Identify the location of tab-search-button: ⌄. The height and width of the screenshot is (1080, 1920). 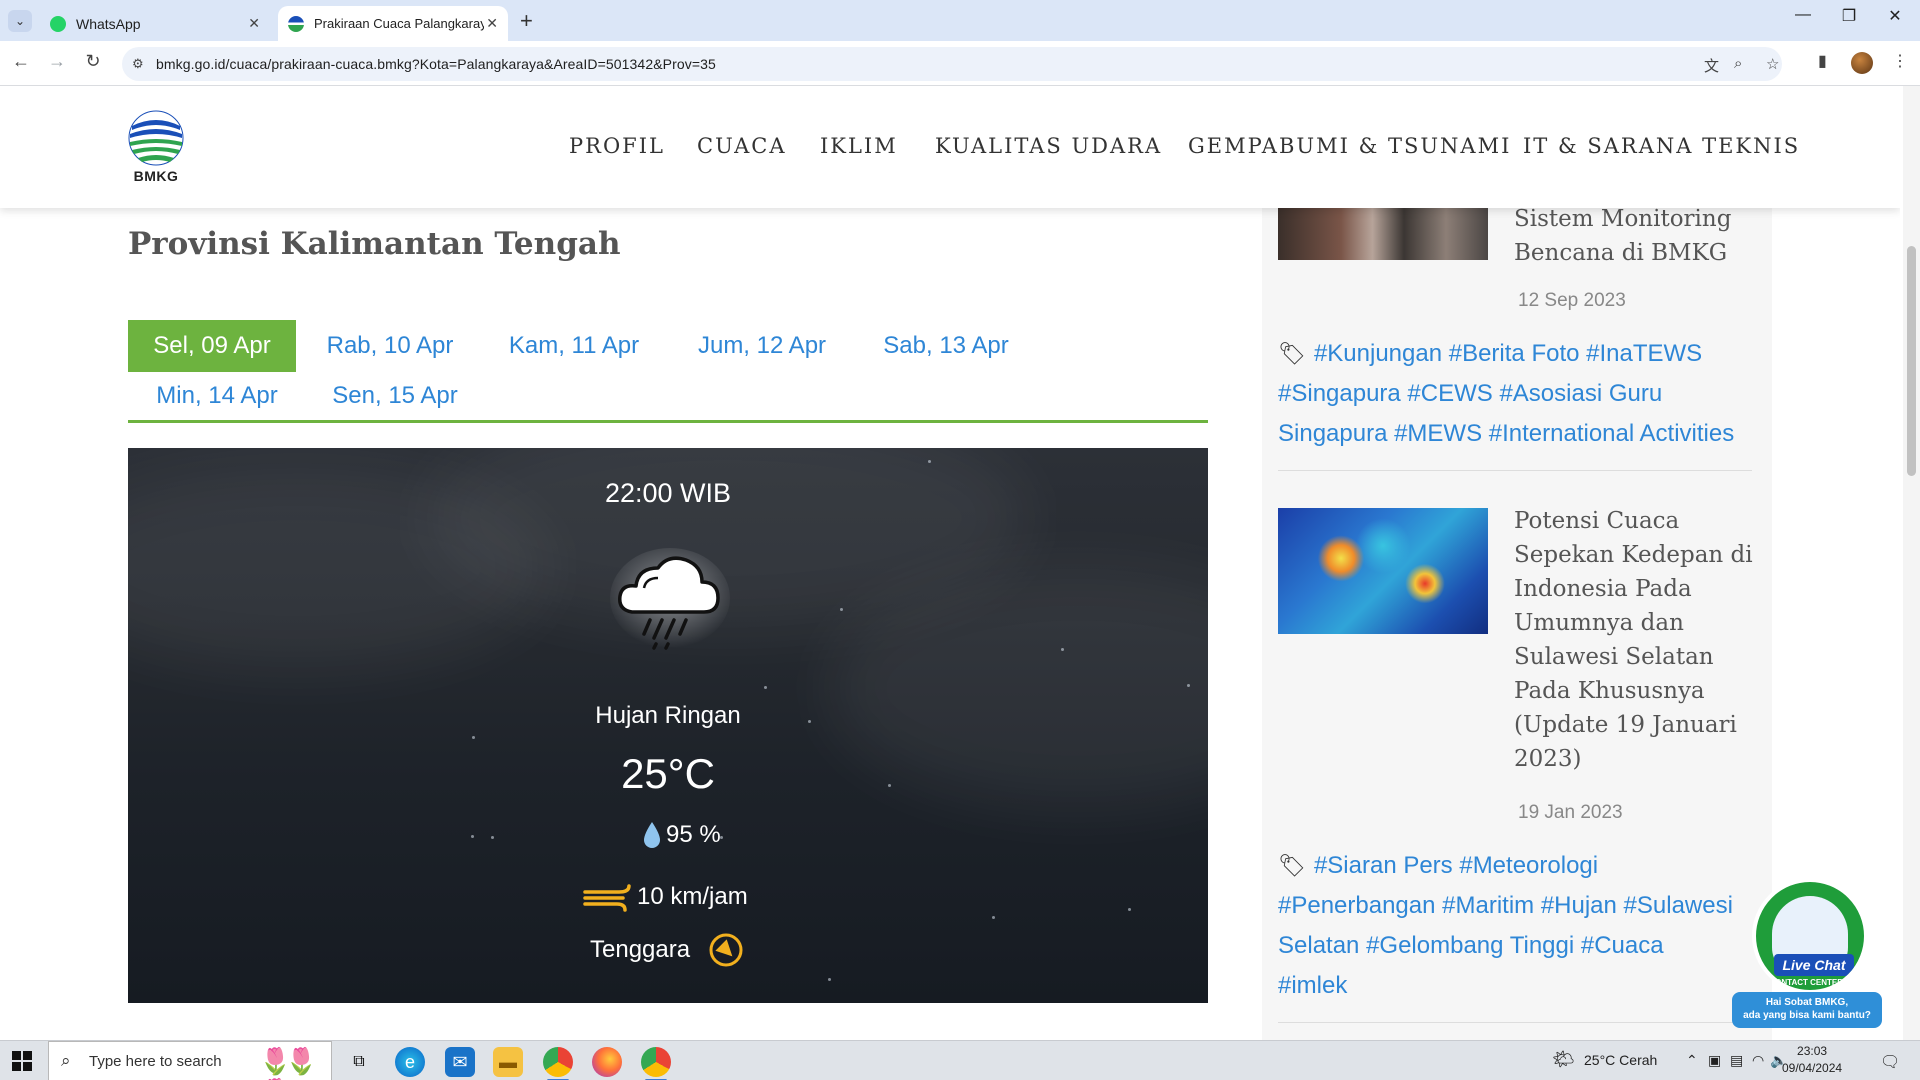
(20, 21).